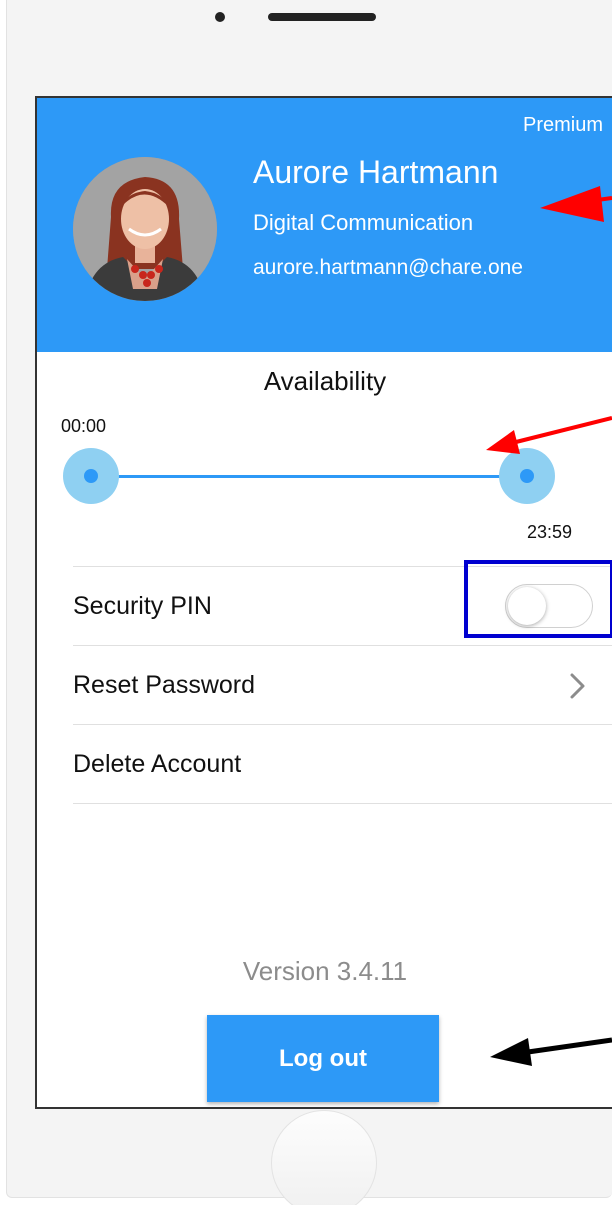 Image resolution: width=612 pixels, height=1205 pixels. Describe the element at coordinates (342, 764) in the screenshot. I see `delete-account-row: Delete Account` at that location.